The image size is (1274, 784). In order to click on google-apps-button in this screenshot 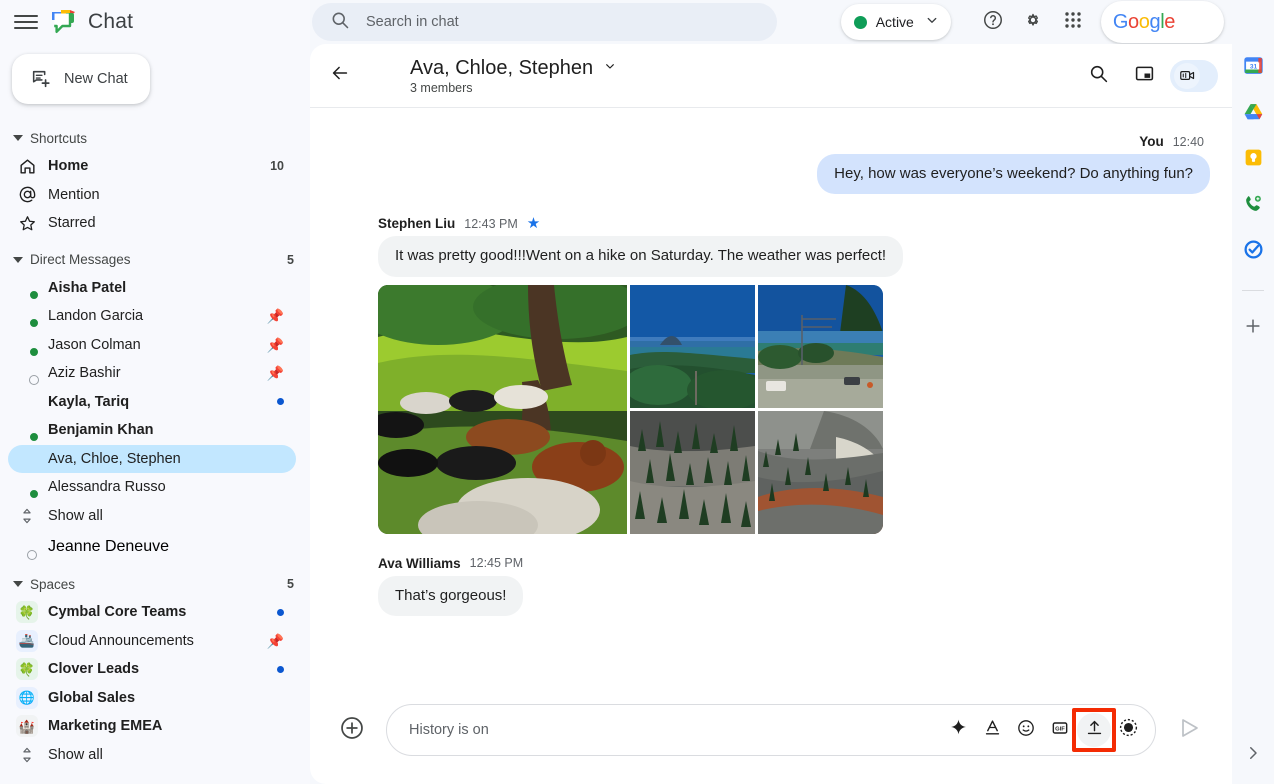, I will do `click(1073, 22)`.